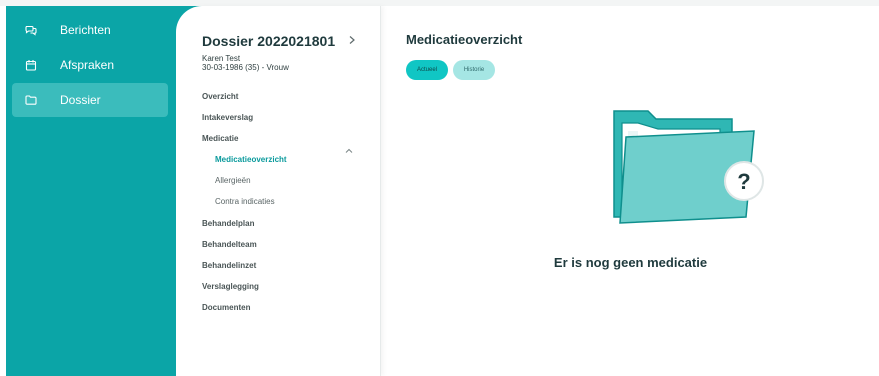  I want to click on submenu-item-medicatieoverzicht: Medicatieoverzicht, so click(251, 159).